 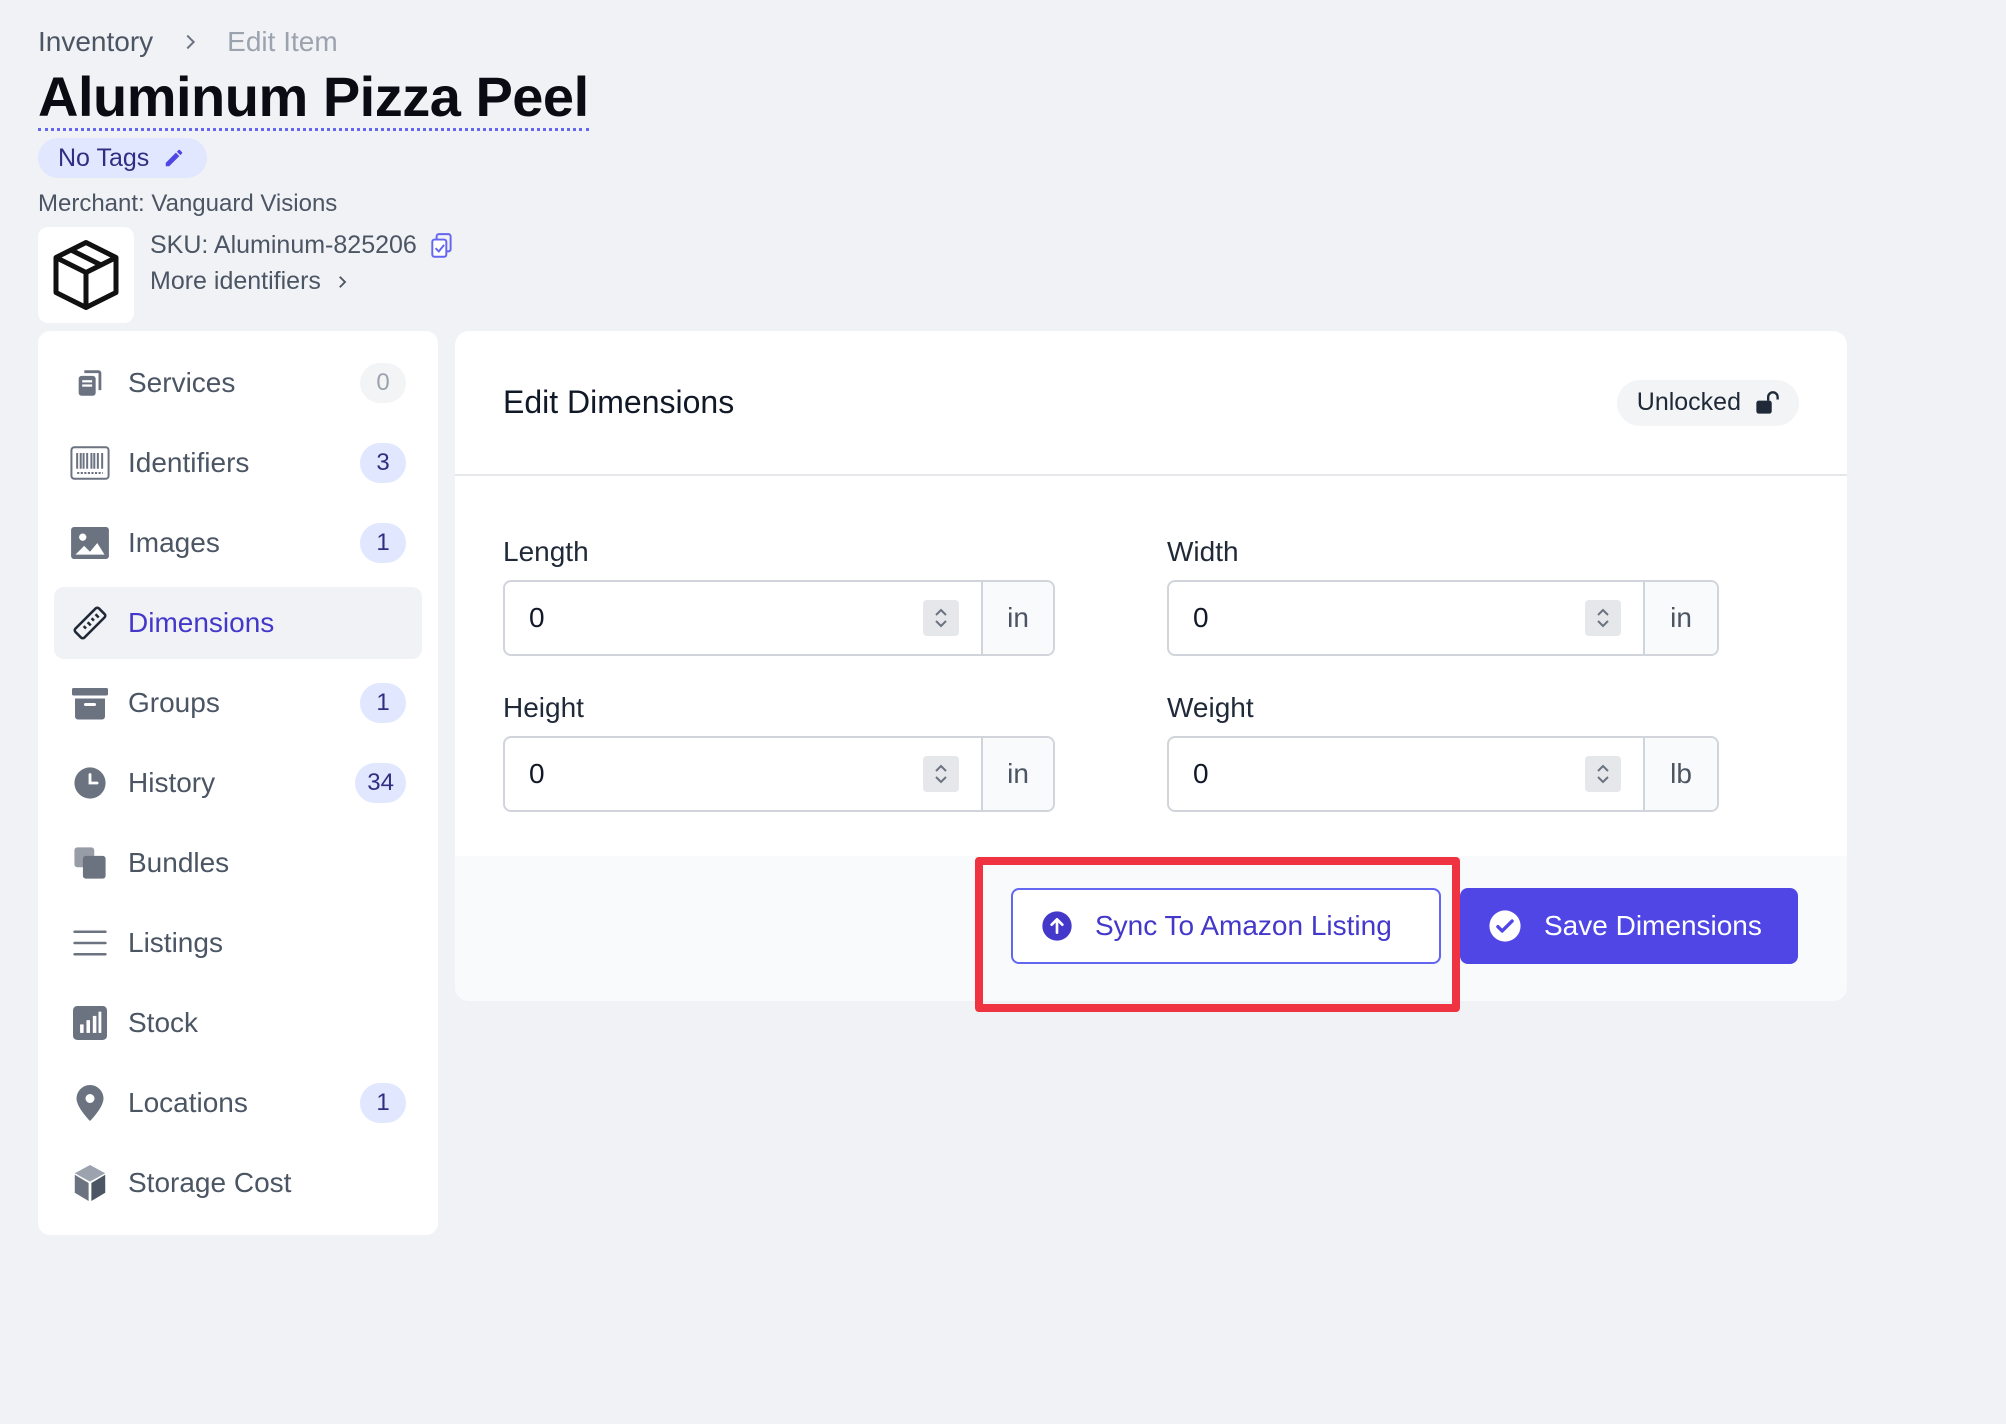 I want to click on panel-header: Edit Dimensions Unlocked, so click(x=1151, y=403).